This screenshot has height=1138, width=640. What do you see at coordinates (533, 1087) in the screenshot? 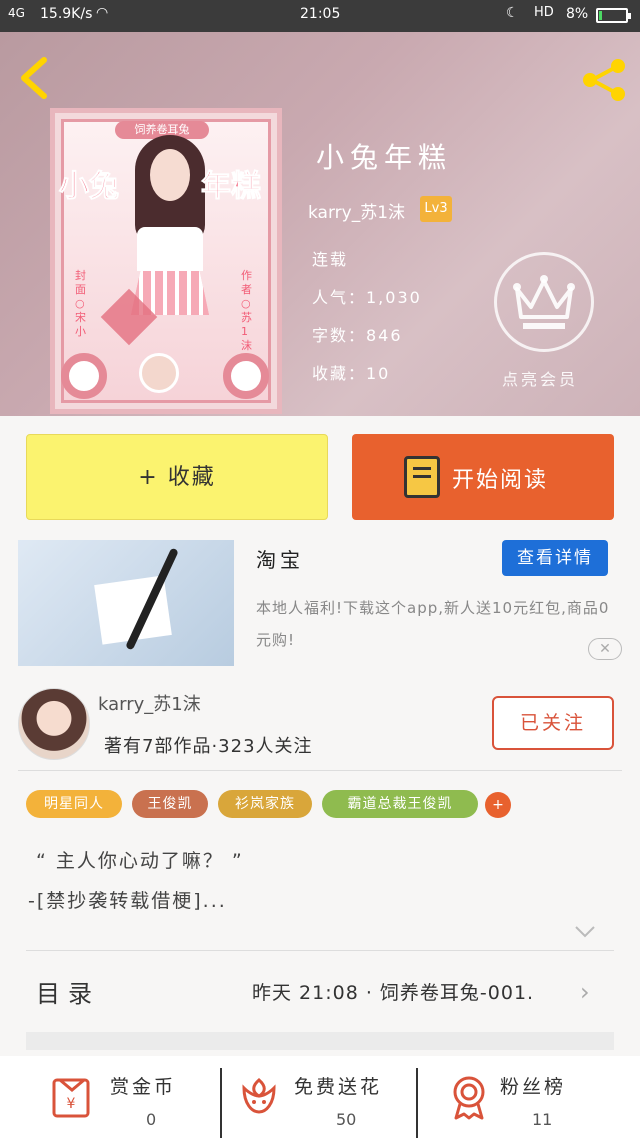
I see `fan-ranking-label: 粉丝榜` at bounding box center [533, 1087].